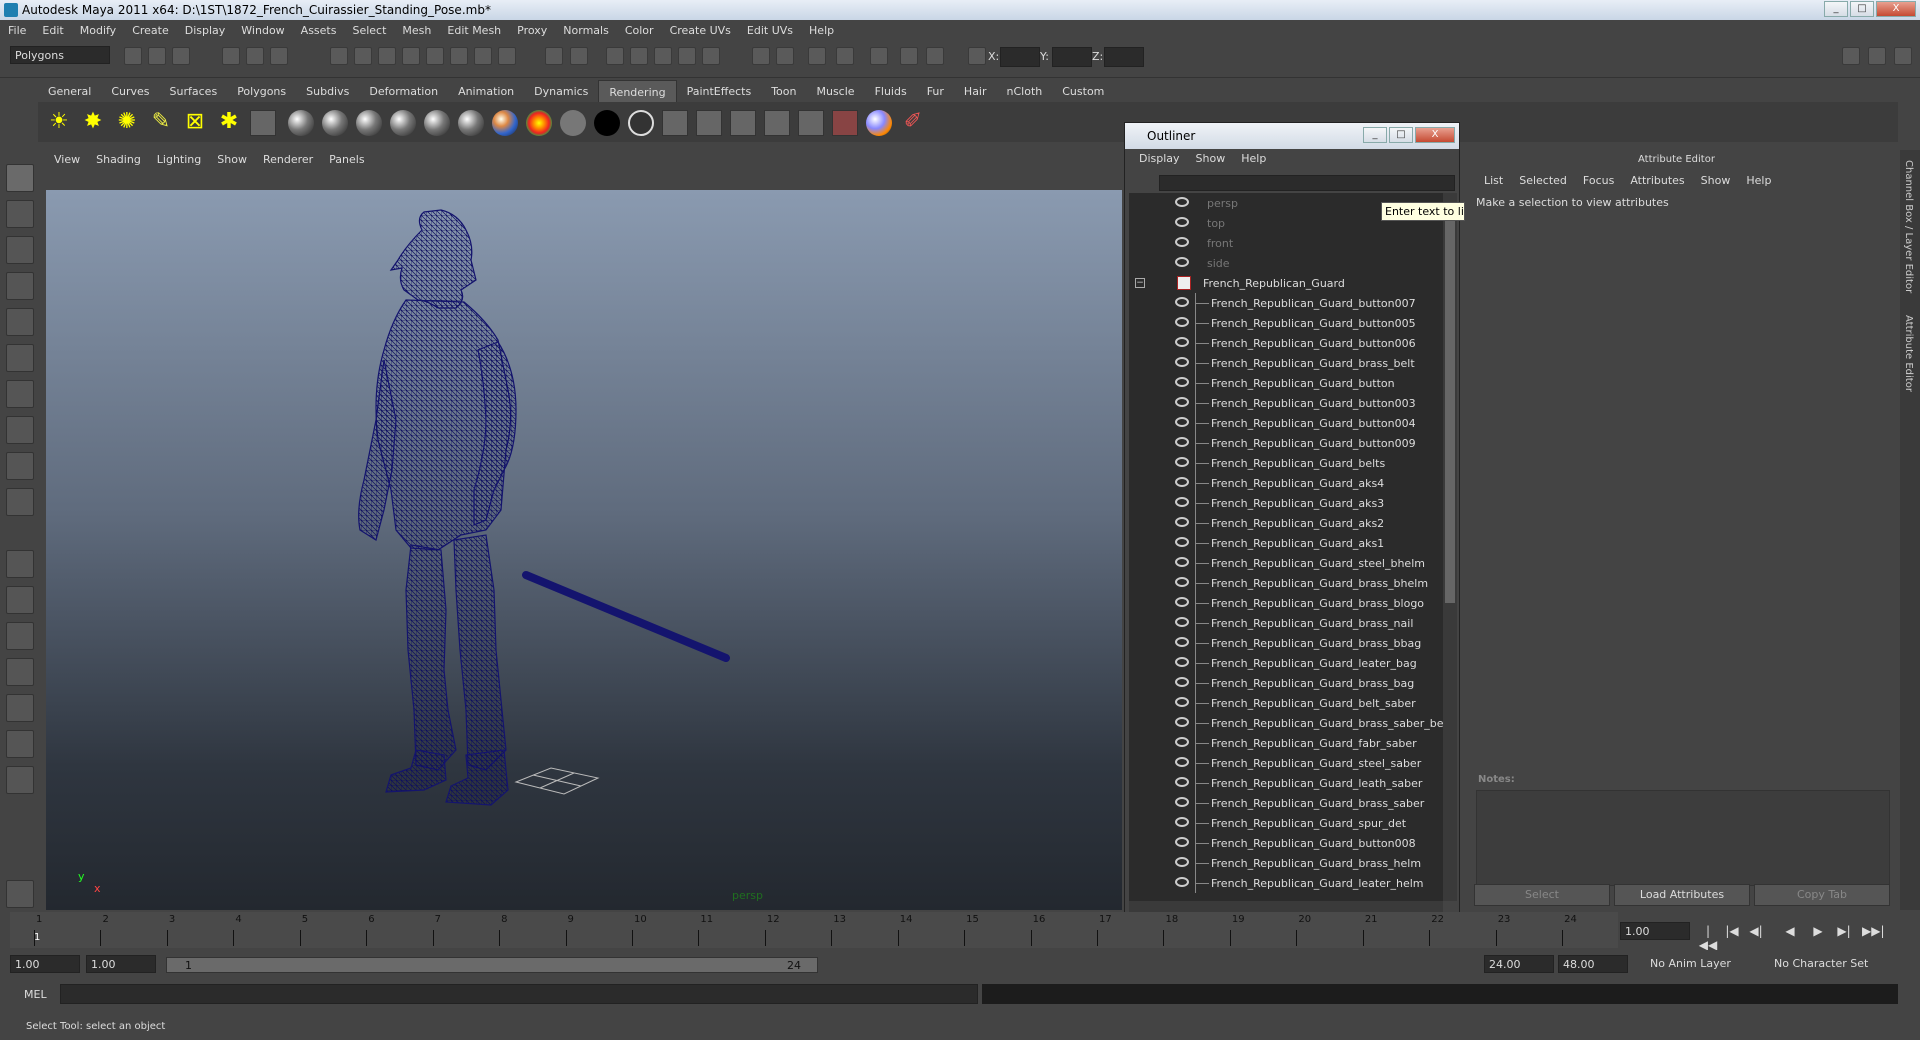 This screenshot has width=1920, height=1040. What do you see at coordinates (607, 123) in the screenshot?
I see `use-background-icon` at bounding box center [607, 123].